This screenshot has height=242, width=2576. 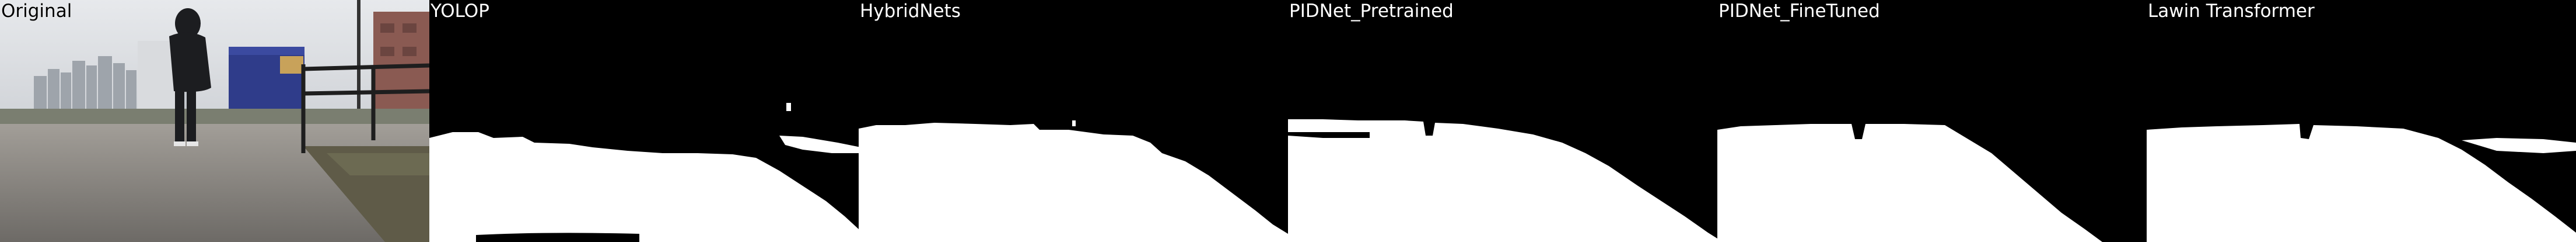 What do you see at coordinates (2231, 11) in the screenshot?
I see `panel-title: Lawin Transformer` at bounding box center [2231, 11].